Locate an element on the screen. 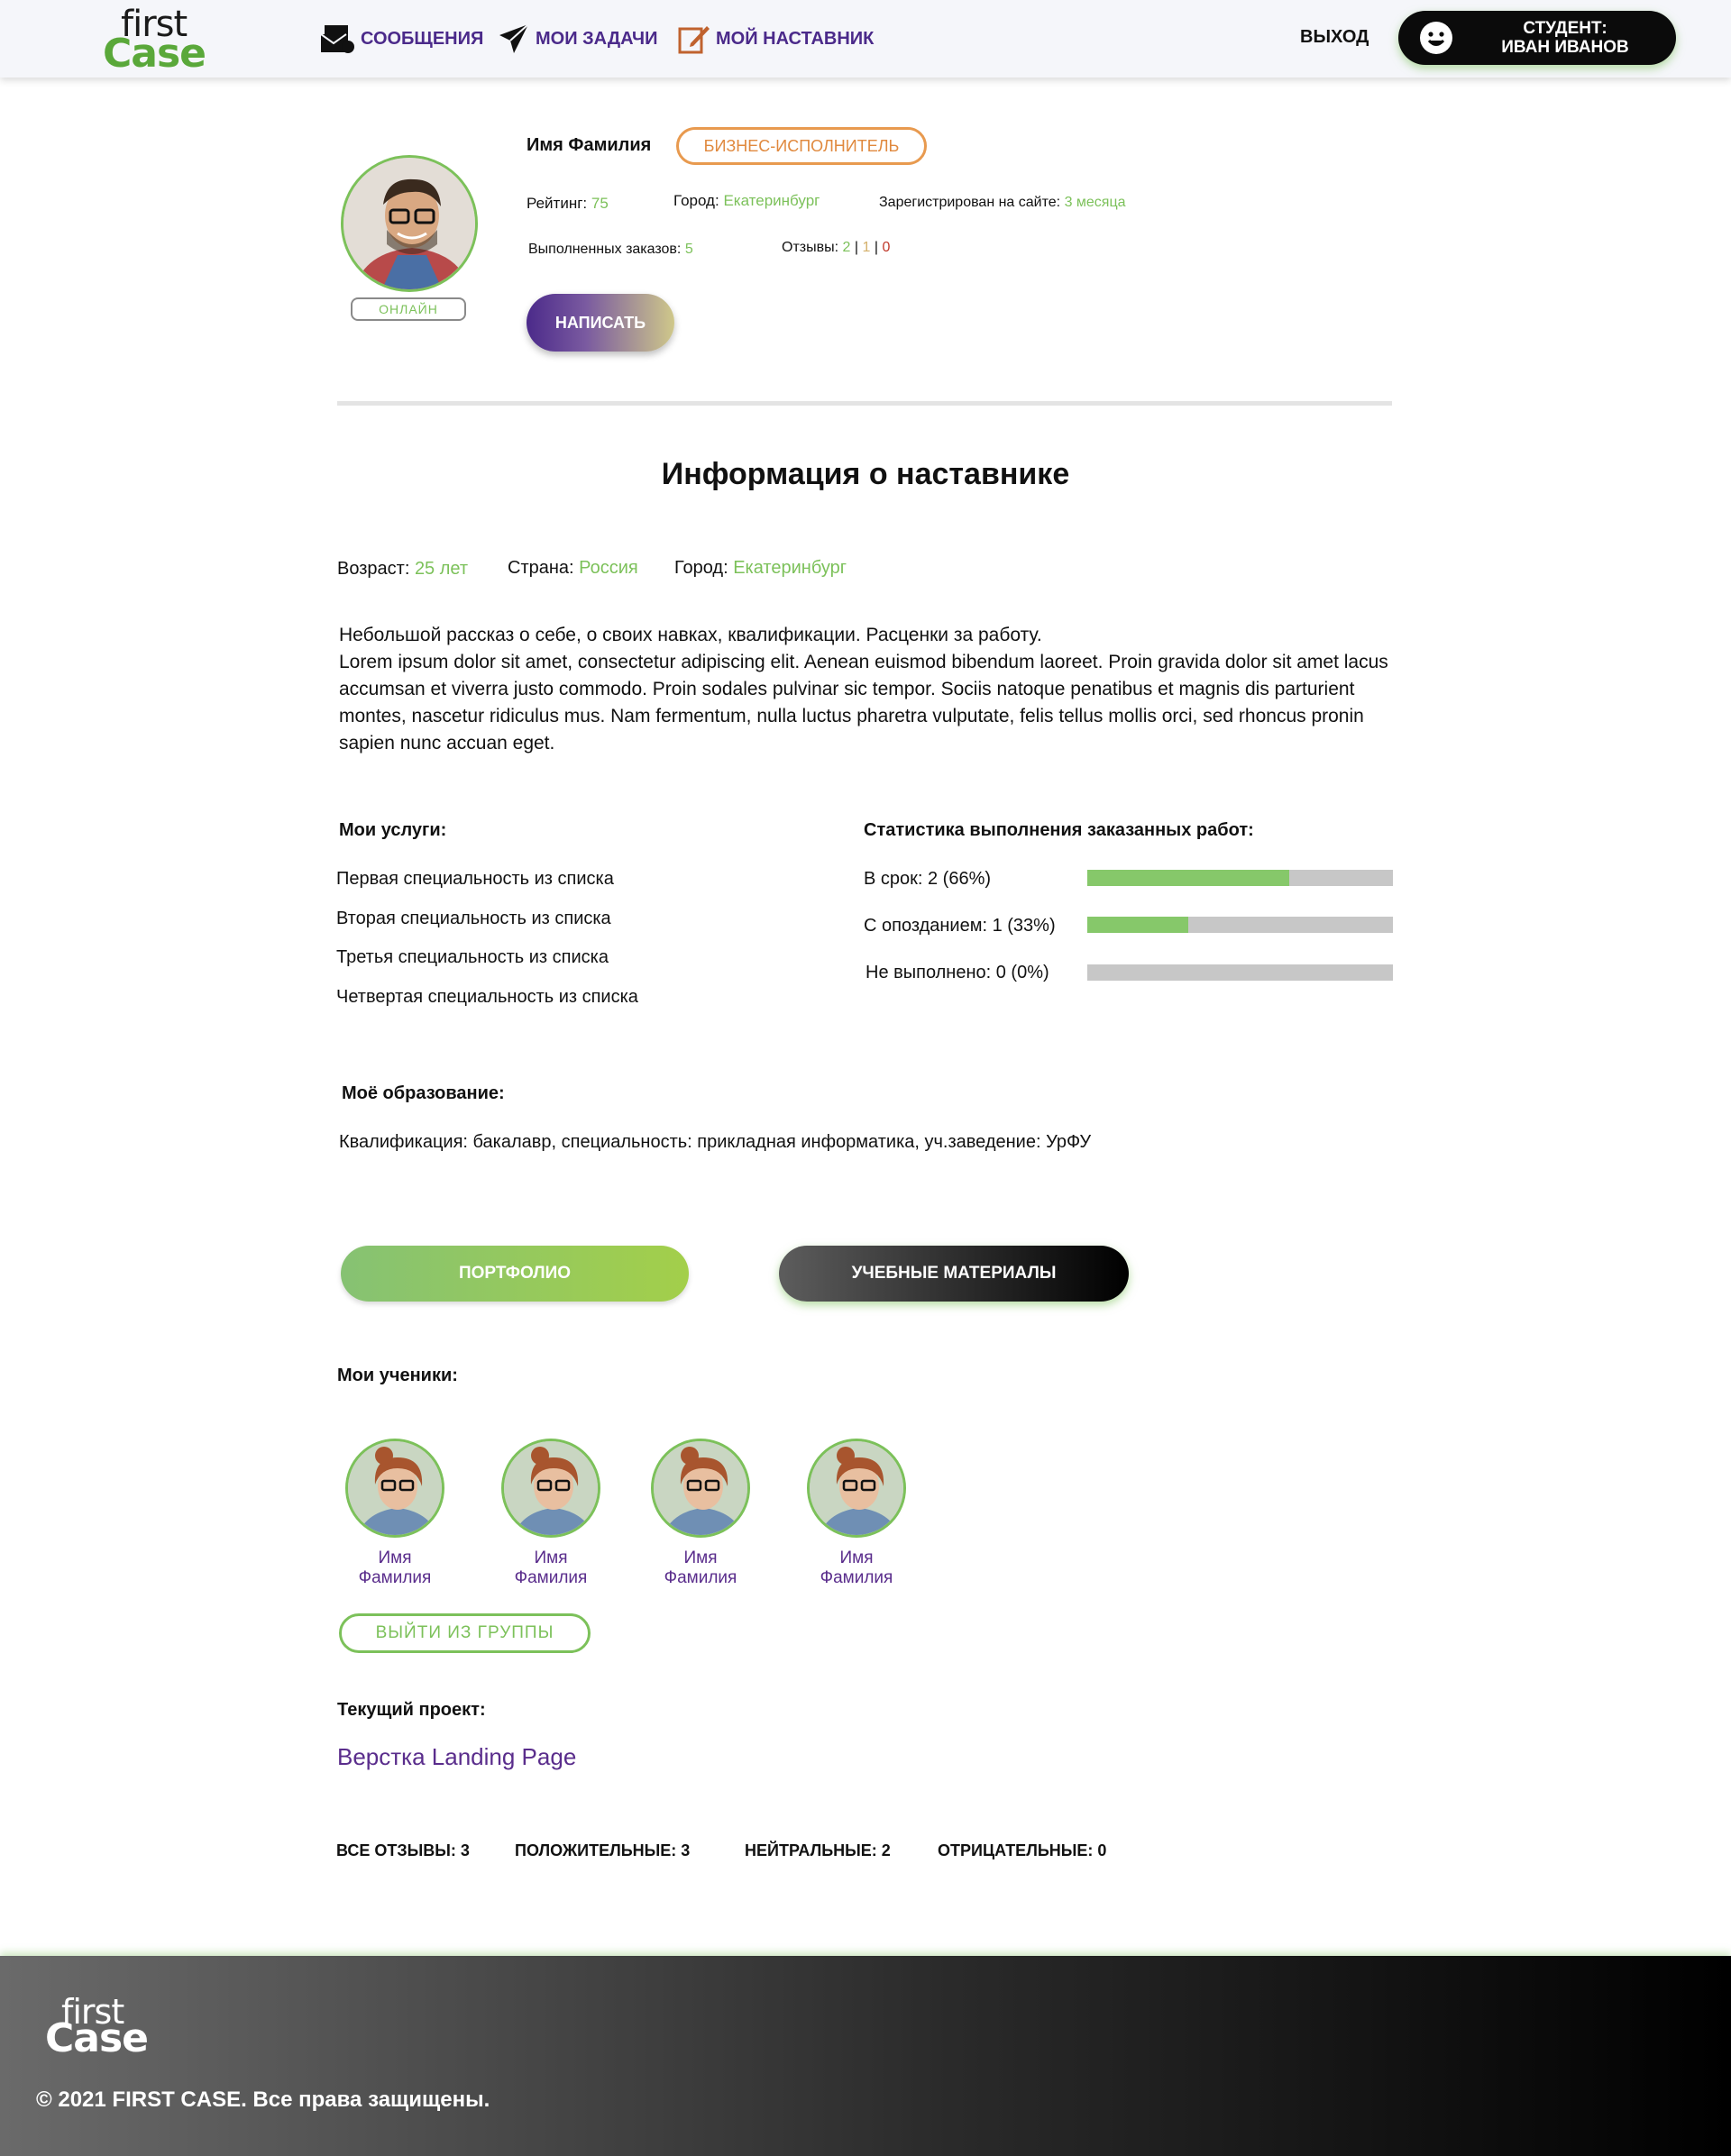  age-info: Возраст: 25 лет is located at coordinates (403, 569).